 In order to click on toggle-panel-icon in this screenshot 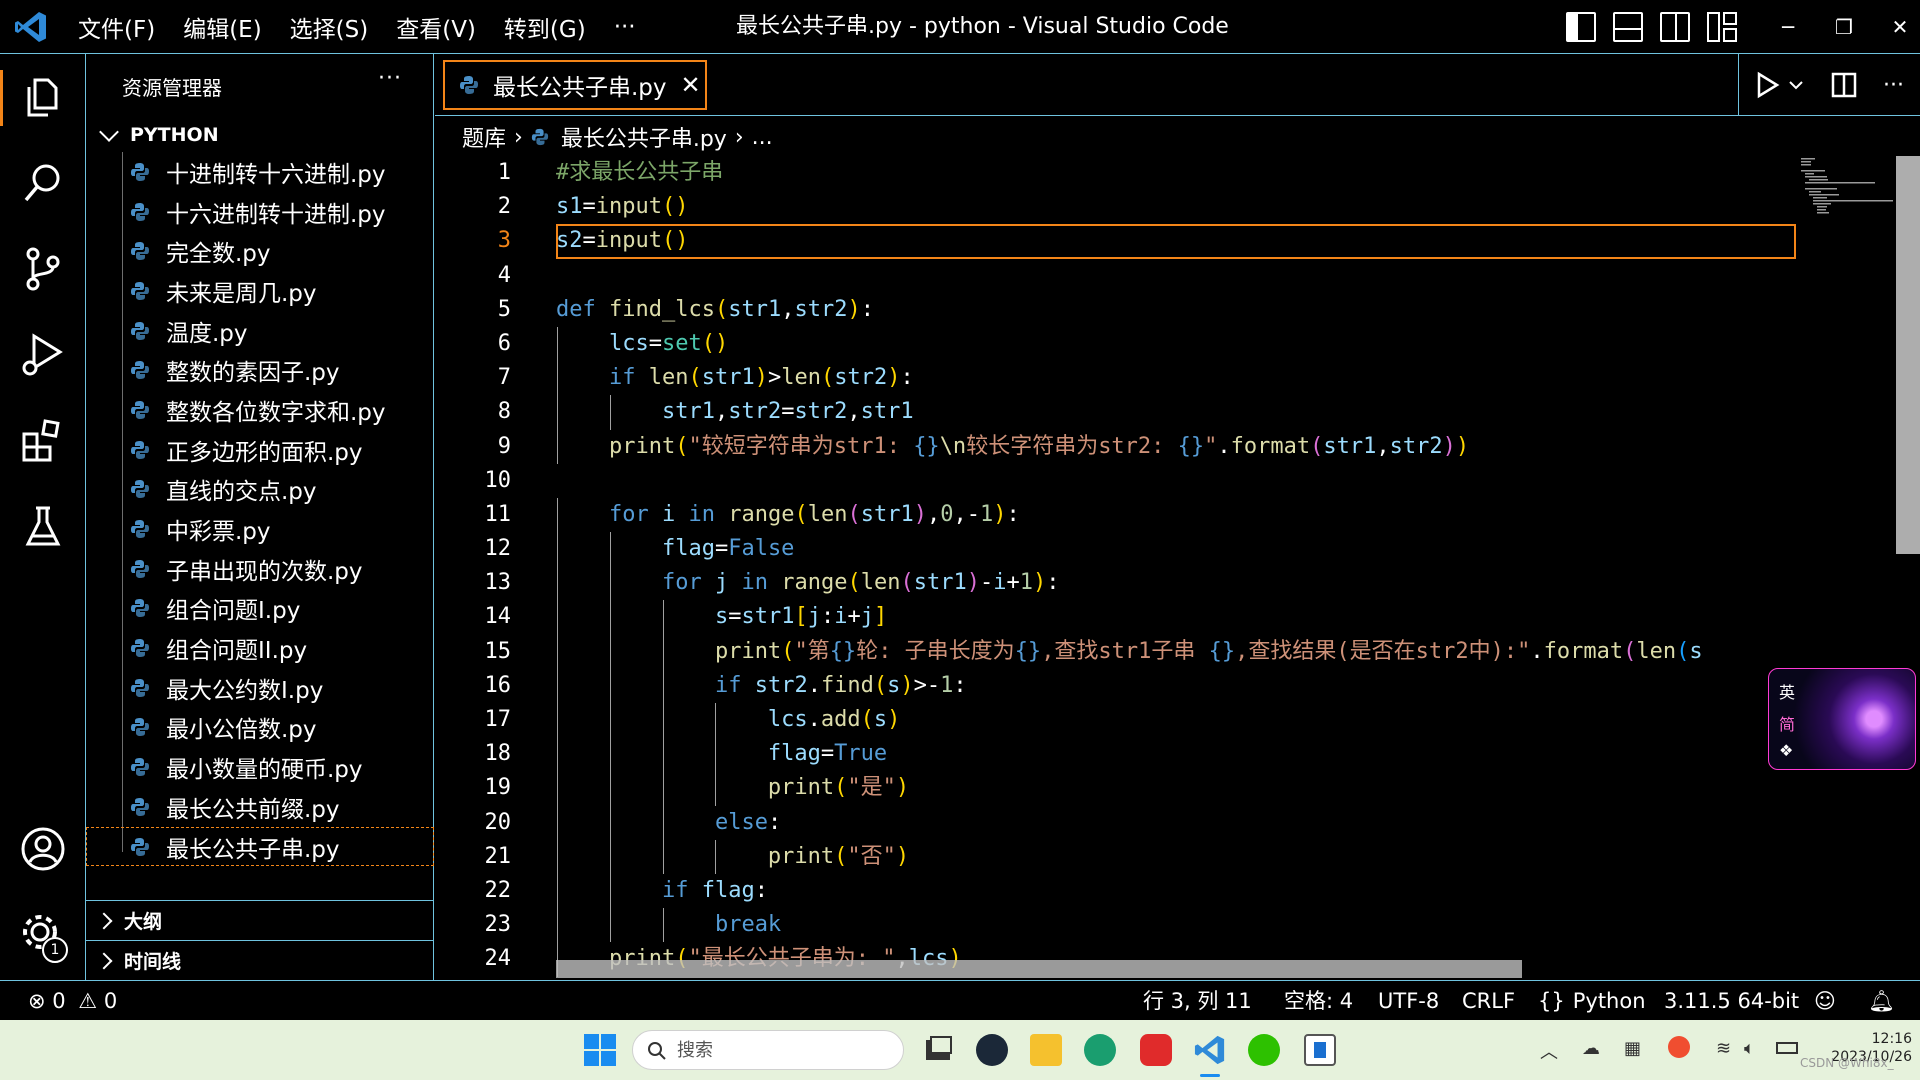, I will do `click(1628, 27)`.